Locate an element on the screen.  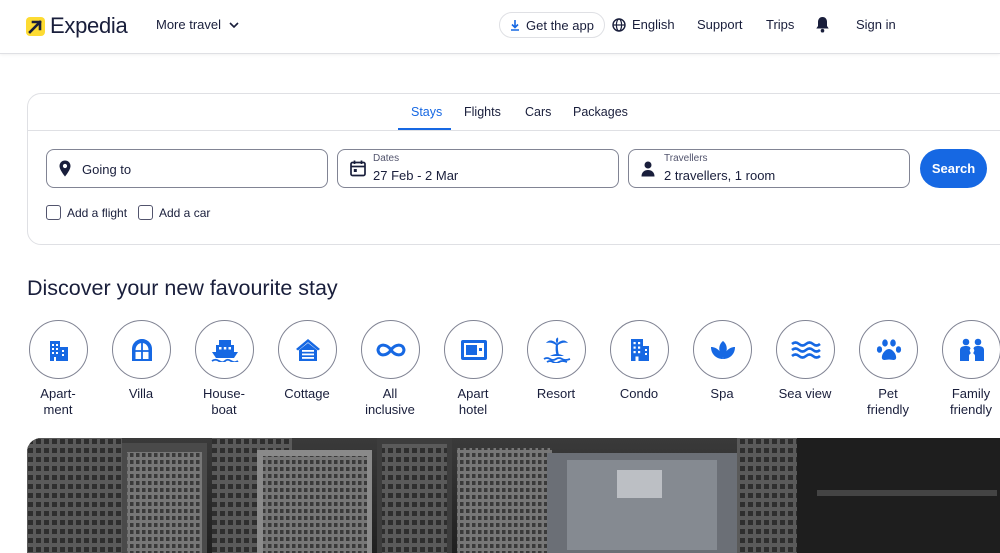
stay-type-label: Spa is located at coordinates (722, 393).